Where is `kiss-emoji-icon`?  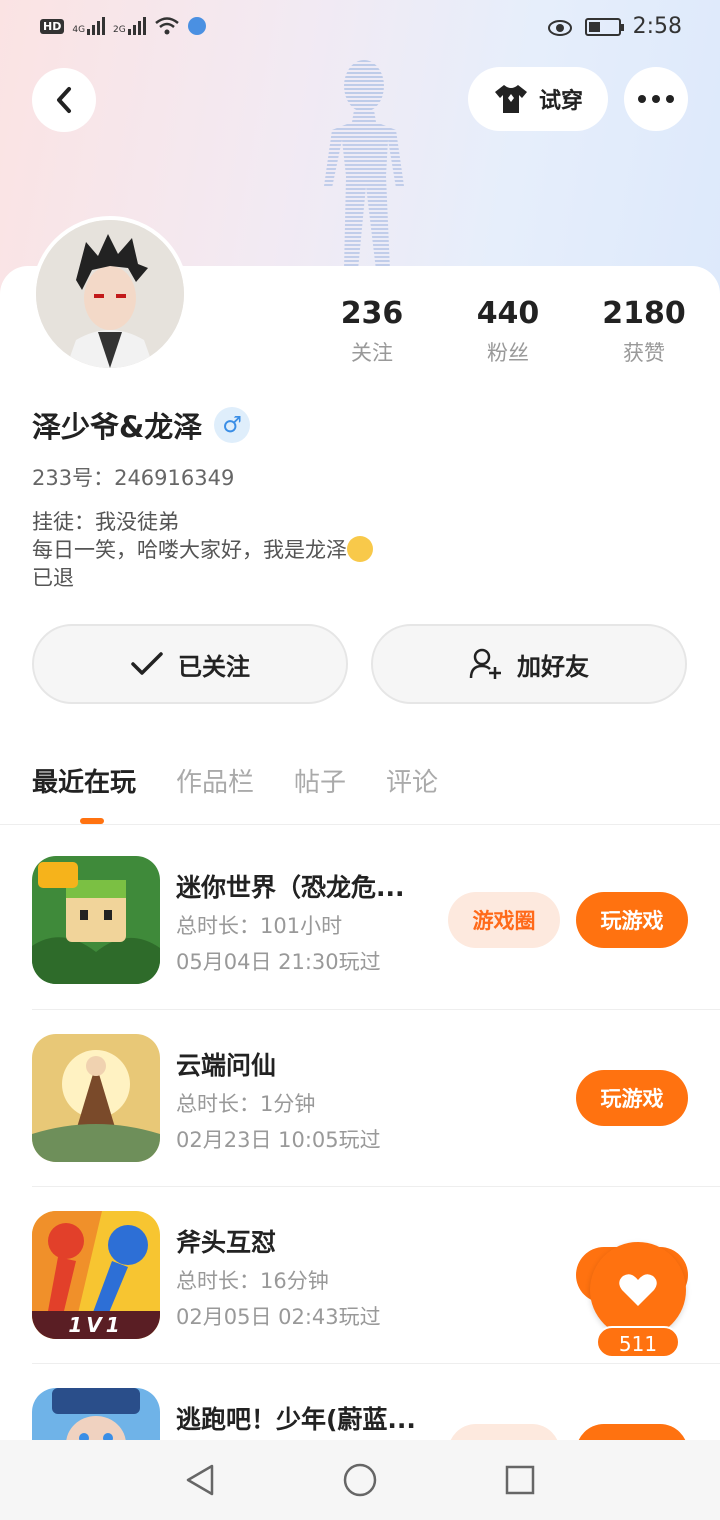 kiss-emoji-icon is located at coordinates (360, 549).